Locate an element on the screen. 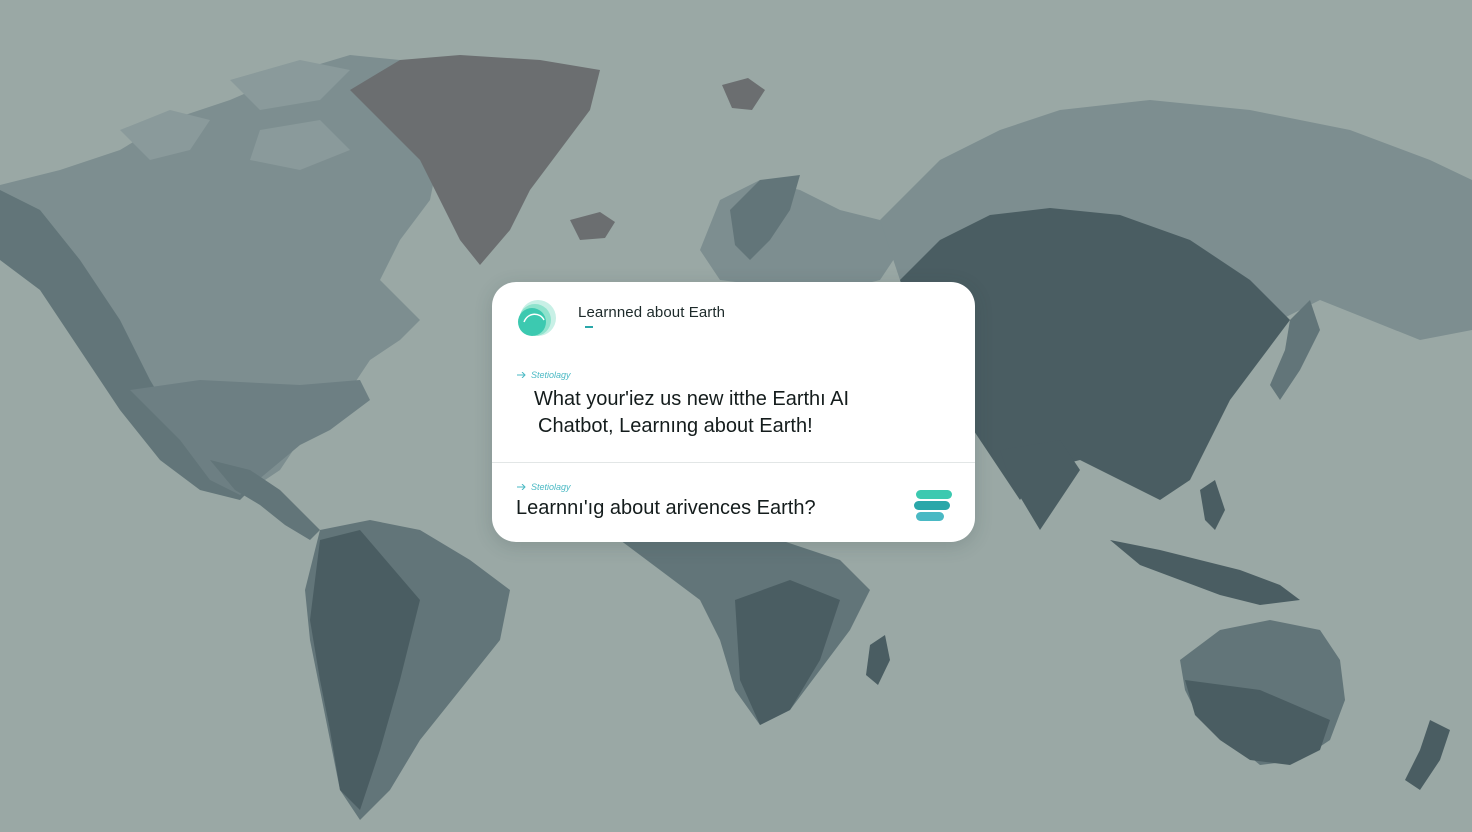 This screenshot has width=1472, height=832. divider is located at coordinates (733, 462).